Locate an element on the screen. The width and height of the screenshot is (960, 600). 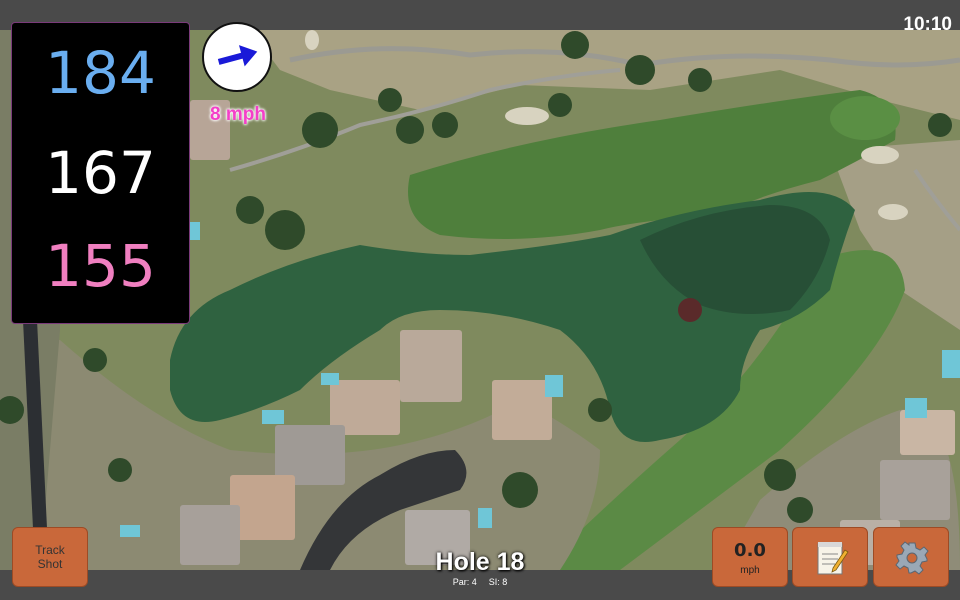
wind-direction-indicator is located at coordinates (237, 57).